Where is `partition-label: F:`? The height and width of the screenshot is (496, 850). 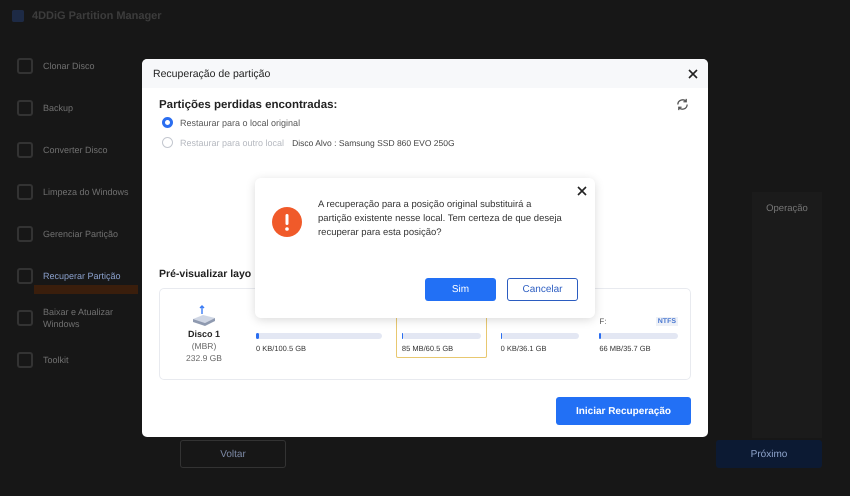
partition-label: F: is located at coordinates (602, 321).